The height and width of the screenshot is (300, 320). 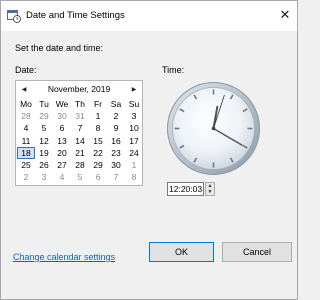 What do you see at coordinates (134, 104) in the screenshot?
I see `day-of-week-header: Su` at bounding box center [134, 104].